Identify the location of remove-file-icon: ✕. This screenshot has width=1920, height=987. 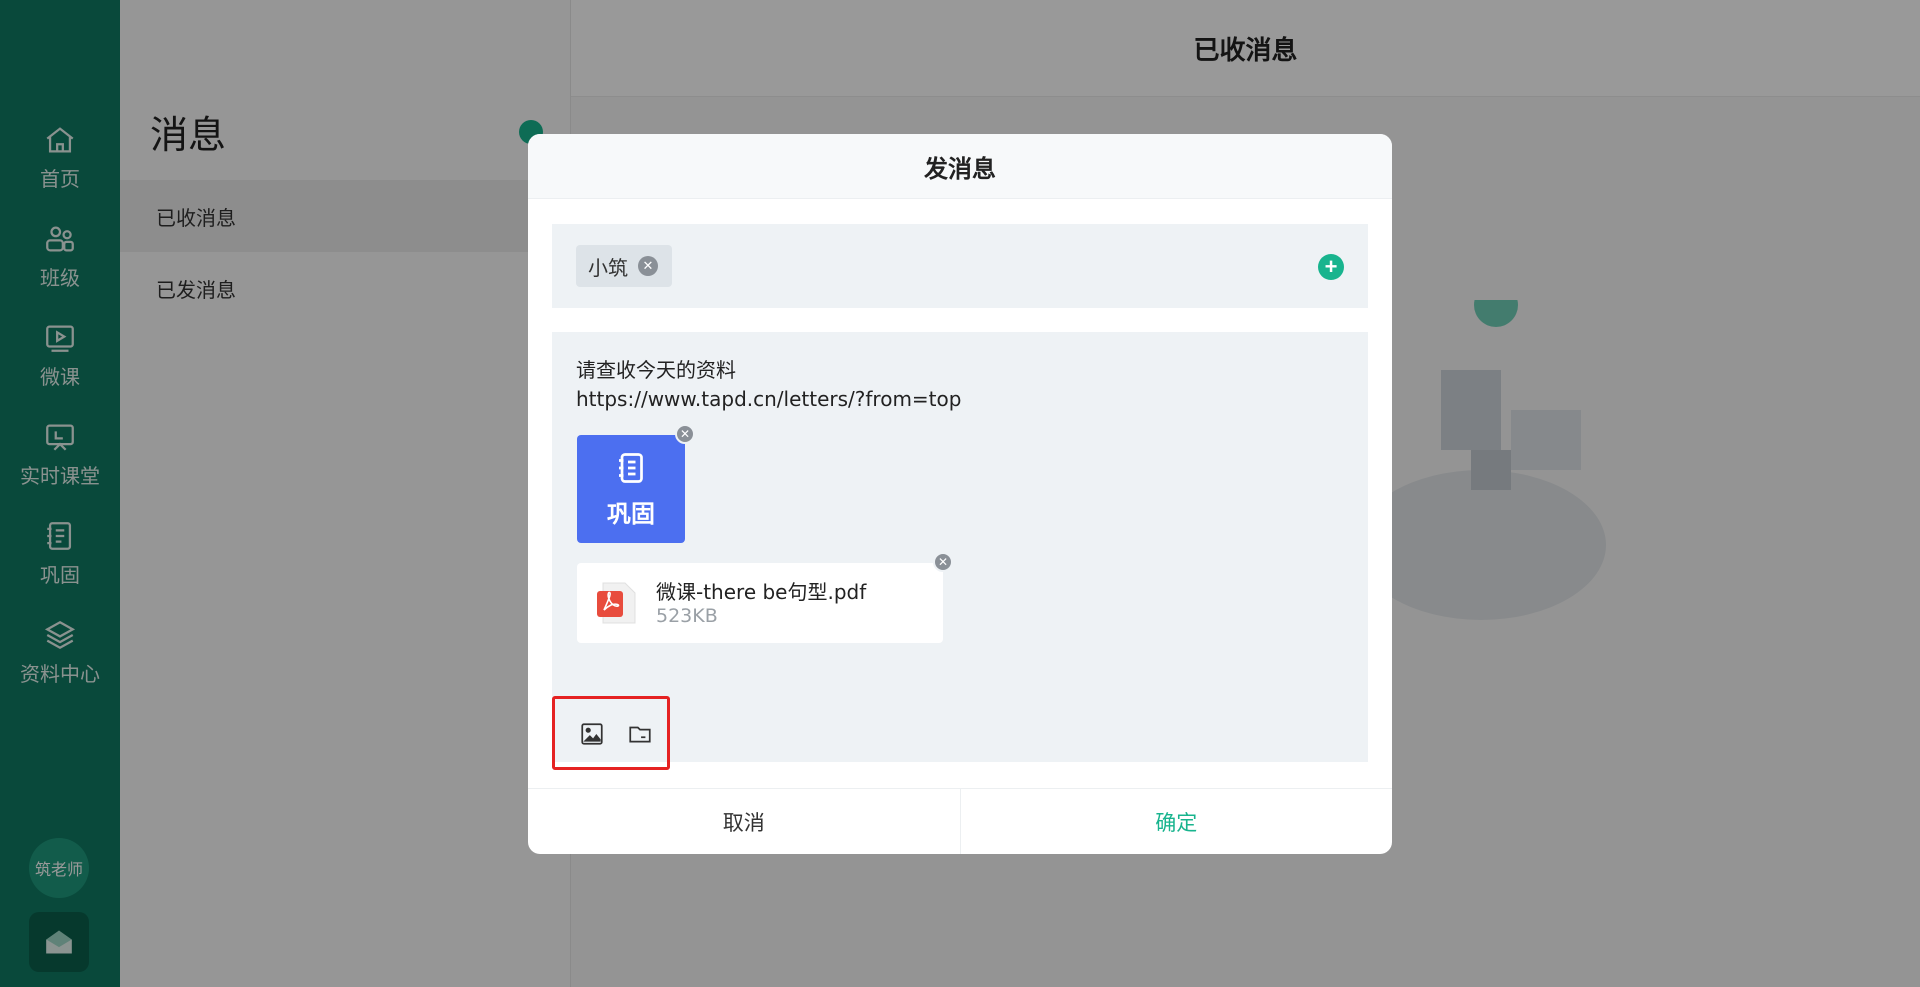
(943, 562).